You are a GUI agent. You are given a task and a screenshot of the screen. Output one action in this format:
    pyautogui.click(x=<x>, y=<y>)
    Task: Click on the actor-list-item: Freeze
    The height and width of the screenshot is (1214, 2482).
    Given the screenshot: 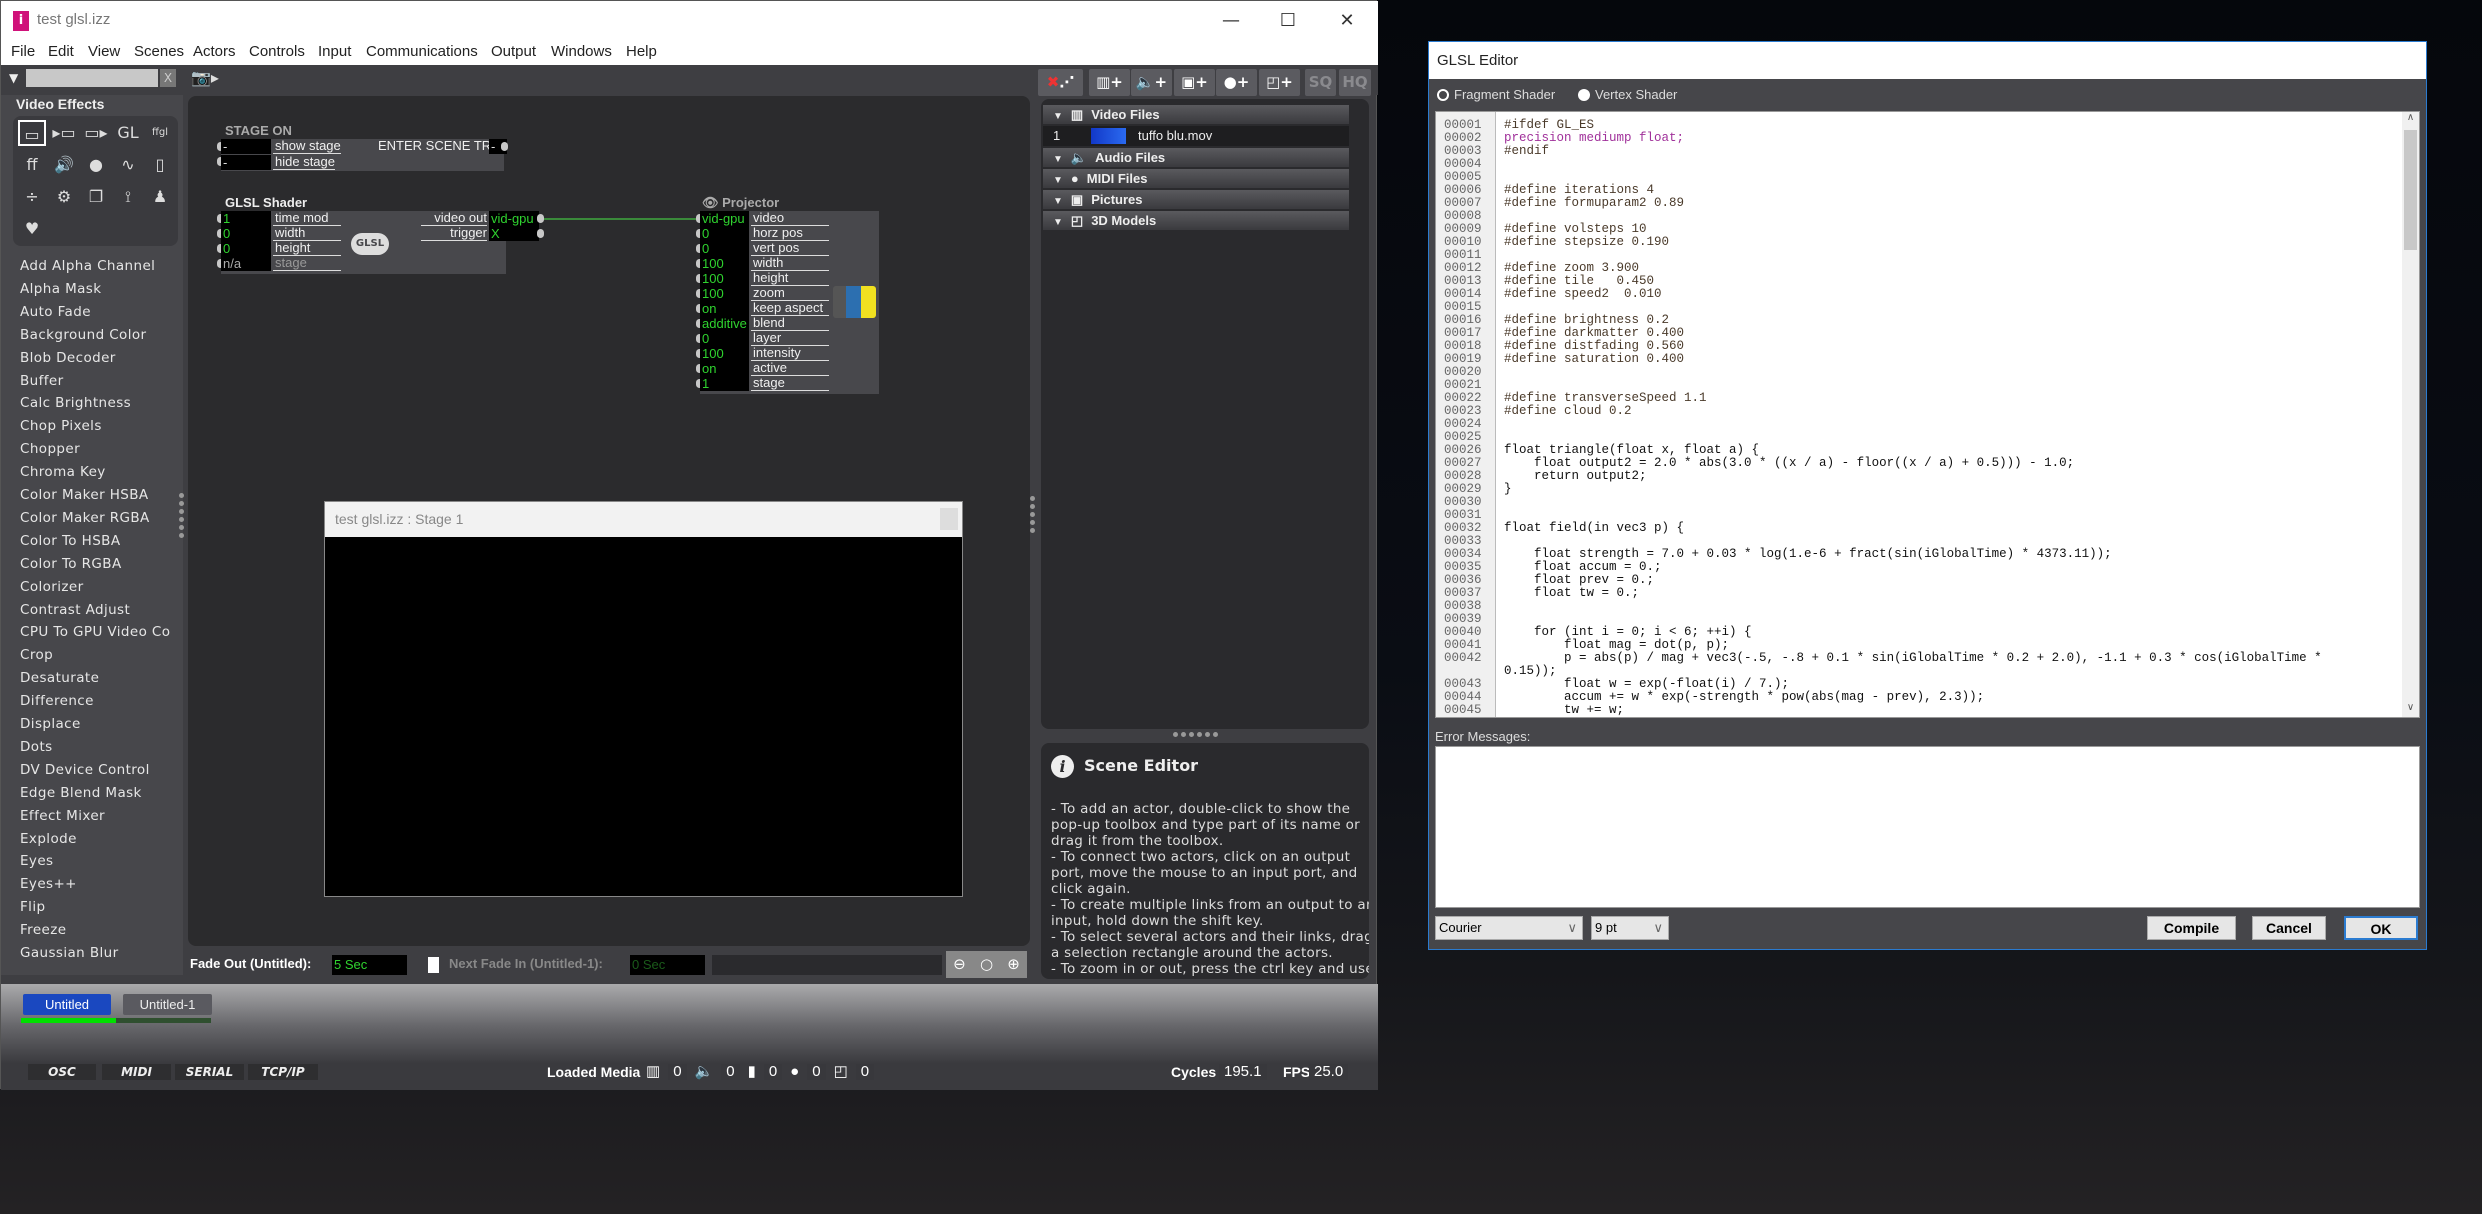 What is the action you would take?
    pyautogui.click(x=43, y=930)
    